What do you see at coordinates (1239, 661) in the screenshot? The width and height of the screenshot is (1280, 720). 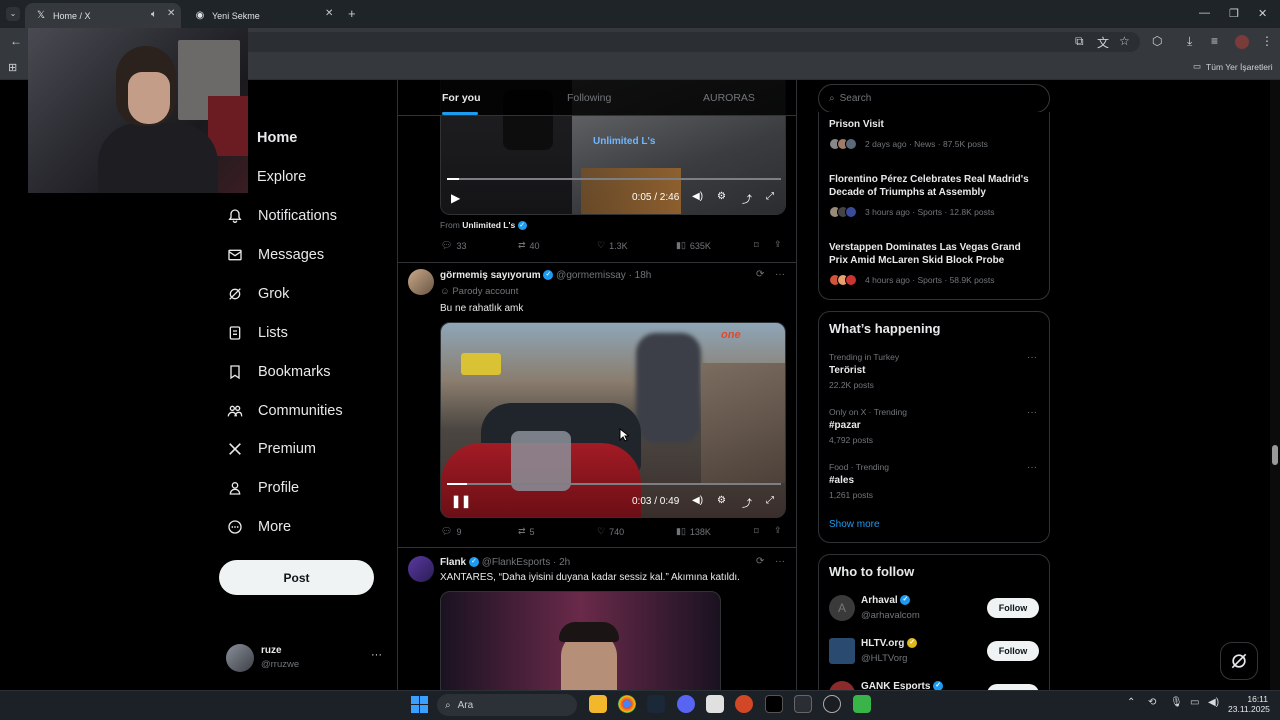 I see `grok-floating-button` at bounding box center [1239, 661].